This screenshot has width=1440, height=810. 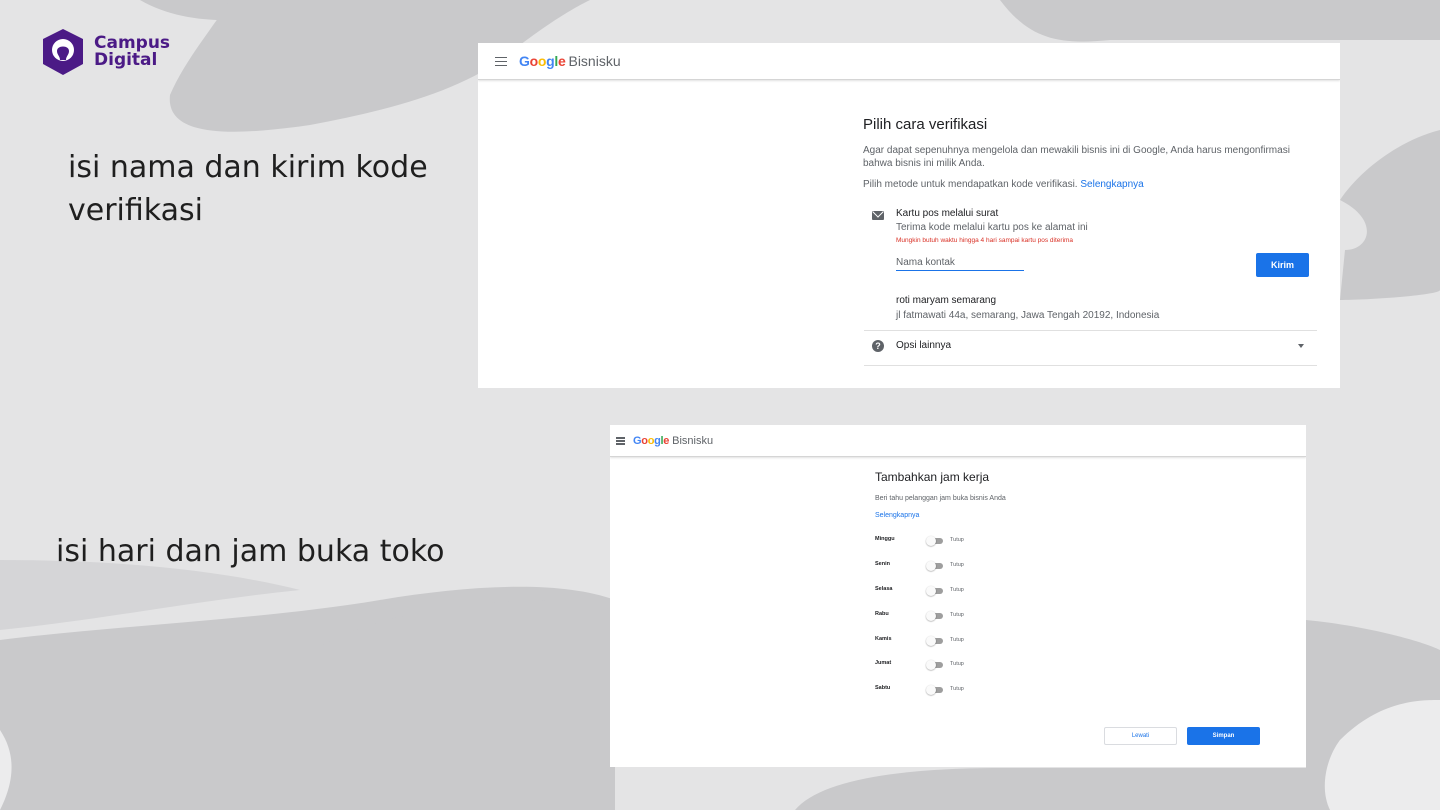 I want to click on campus-digital-logo: Campus Digital, so click(x=105, y=52).